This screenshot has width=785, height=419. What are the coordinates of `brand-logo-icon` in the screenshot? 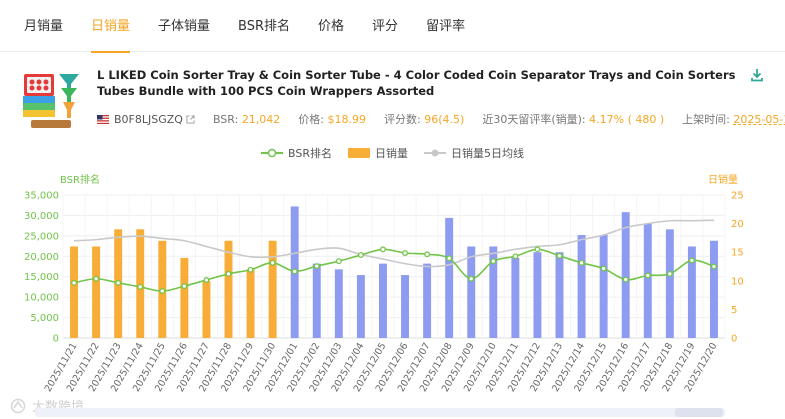 It's located at (18, 405).